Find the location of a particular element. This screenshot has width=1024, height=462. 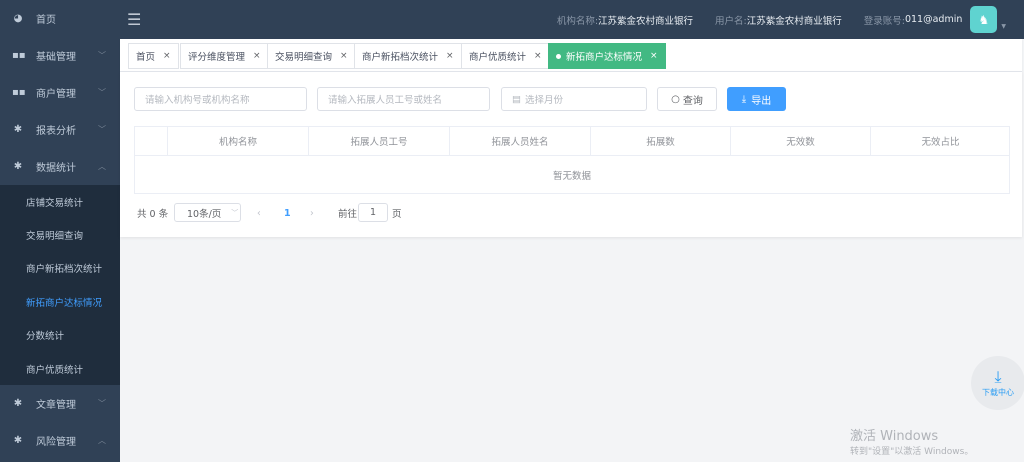

current-page: 1 is located at coordinates (287, 213).